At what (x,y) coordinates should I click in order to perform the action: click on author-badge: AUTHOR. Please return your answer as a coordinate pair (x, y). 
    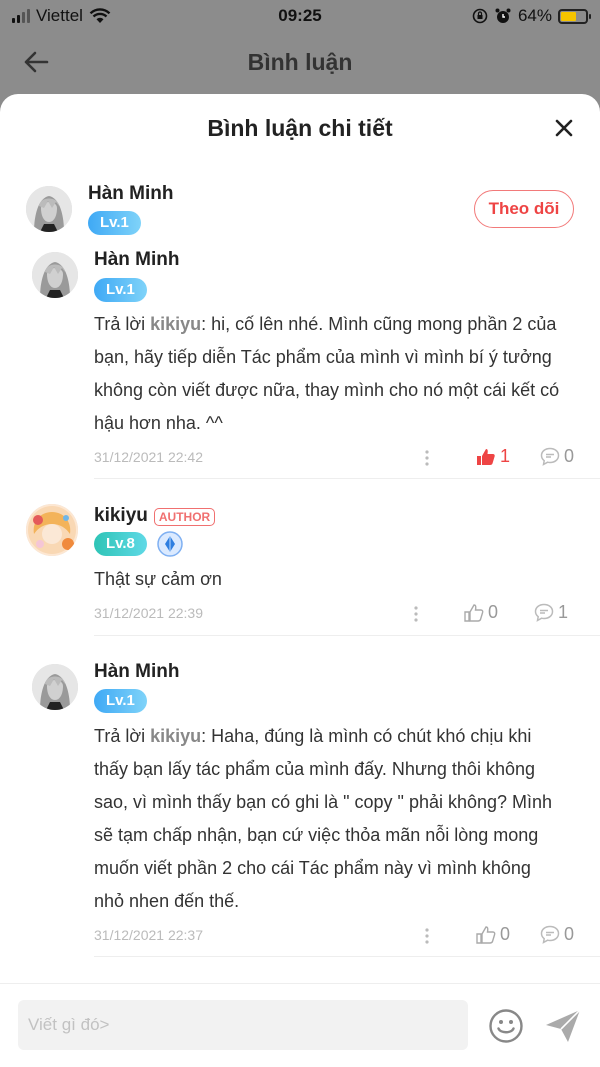
    Looking at the image, I should click on (184, 516).